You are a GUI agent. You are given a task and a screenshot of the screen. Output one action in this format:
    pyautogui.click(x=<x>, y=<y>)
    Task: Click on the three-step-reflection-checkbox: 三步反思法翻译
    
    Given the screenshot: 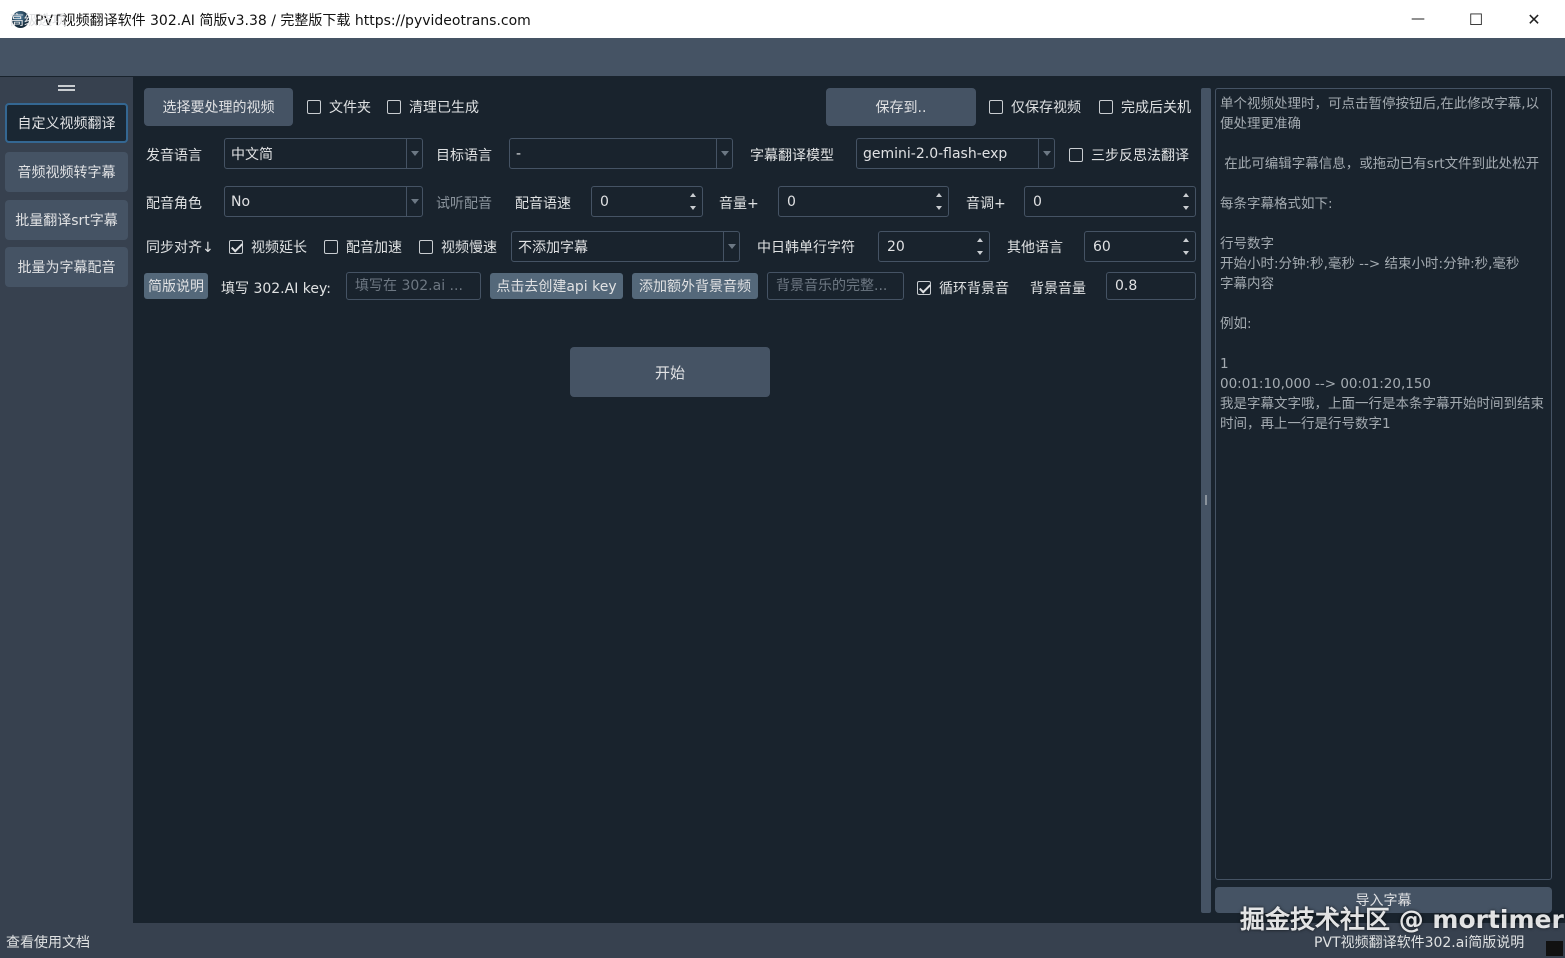 What is the action you would take?
    pyautogui.click(x=1129, y=155)
    